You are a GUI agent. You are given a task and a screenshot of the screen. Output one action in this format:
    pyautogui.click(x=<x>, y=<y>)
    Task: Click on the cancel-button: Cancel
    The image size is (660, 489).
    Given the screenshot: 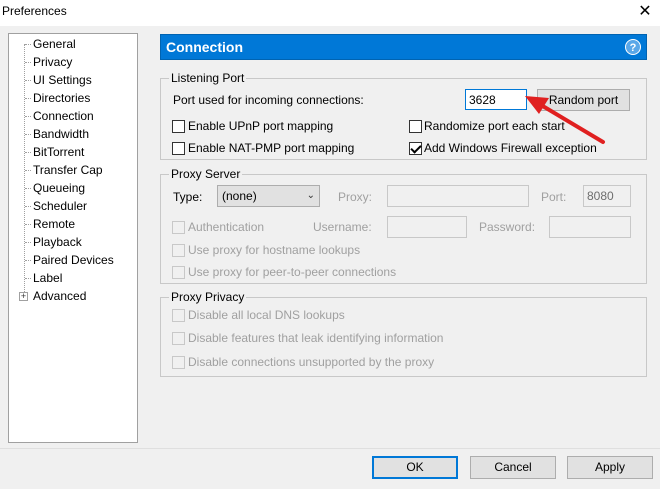 What is the action you would take?
    pyautogui.click(x=513, y=467)
    